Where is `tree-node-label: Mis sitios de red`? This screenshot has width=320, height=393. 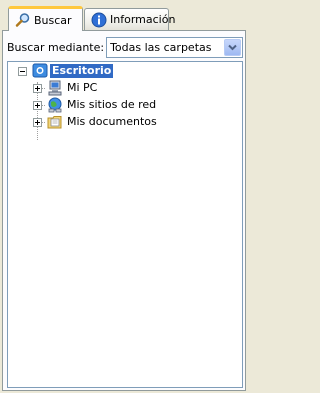
tree-node-label: Mis sitios de red is located at coordinates (112, 104).